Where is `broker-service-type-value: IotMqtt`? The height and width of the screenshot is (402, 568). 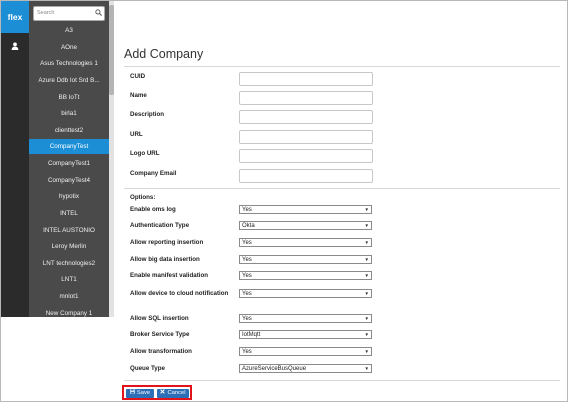
broker-service-type-value: IotMqtt is located at coordinates (251, 335).